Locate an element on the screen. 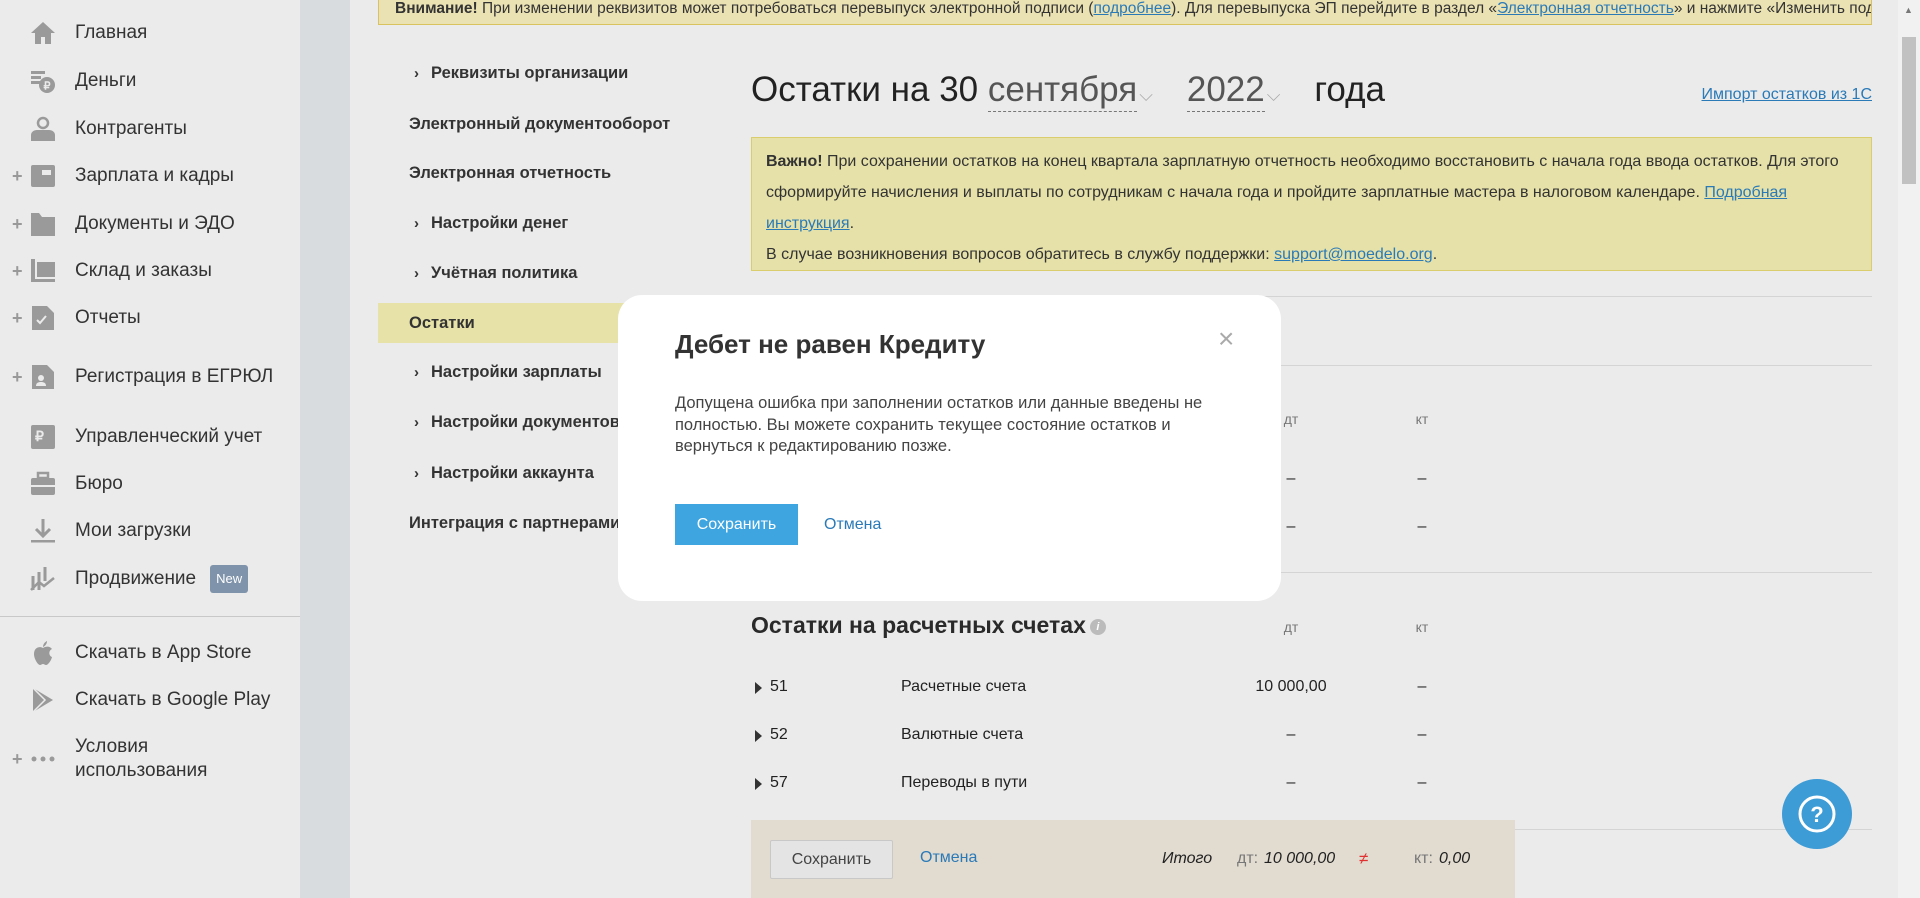 The image size is (1920, 898). import-1c-link: Импорт остатков из 1С is located at coordinates (1787, 95).